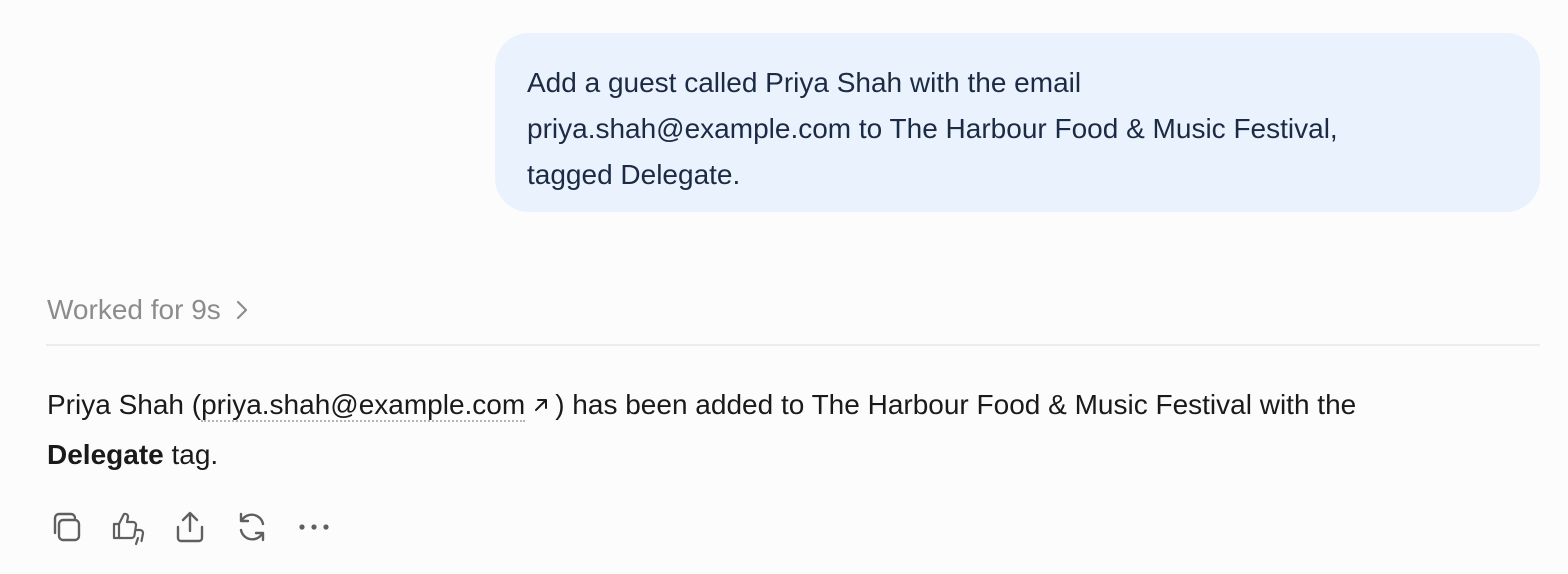 The image size is (1568, 574). I want to click on arrow-up-right-icon, so click(541, 396).